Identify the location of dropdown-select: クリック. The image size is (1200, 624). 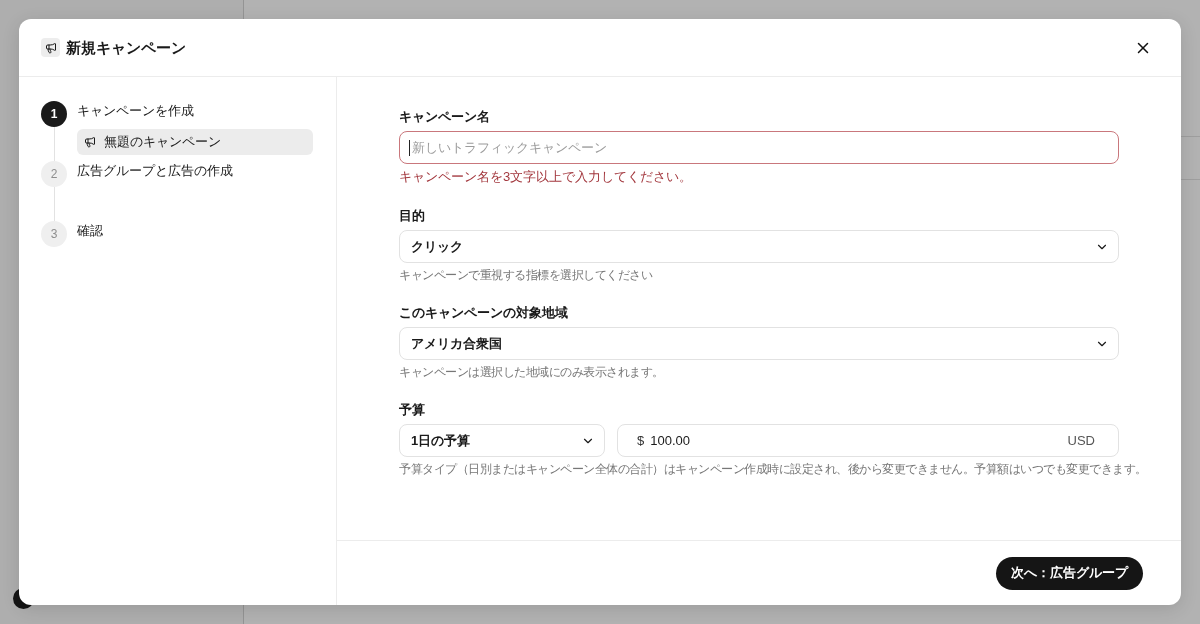
(759, 246).